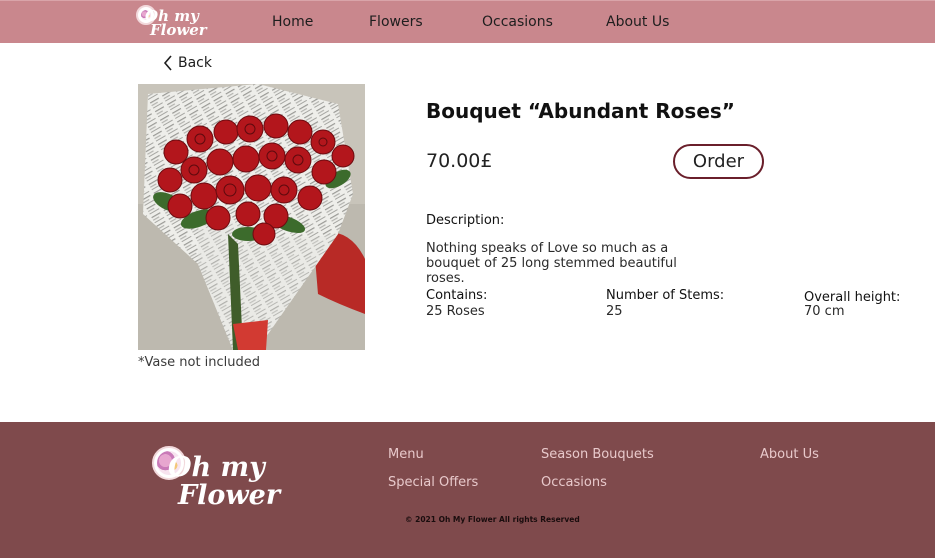  What do you see at coordinates (852, 297) in the screenshot?
I see `height-label: Overall height:` at bounding box center [852, 297].